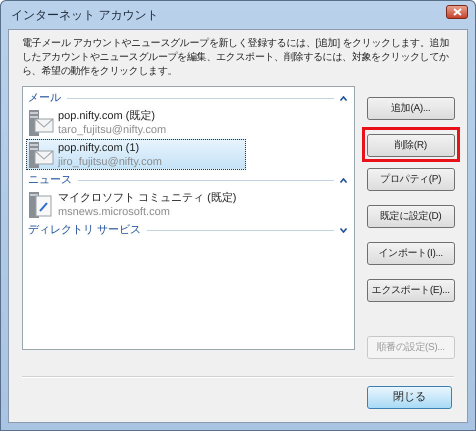 Image resolution: width=476 pixels, height=431 pixels. Describe the element at coordinates (110, 161) in the screenshot. I see `account-detail: jiro_fujitsu@nifty.com` at that location.